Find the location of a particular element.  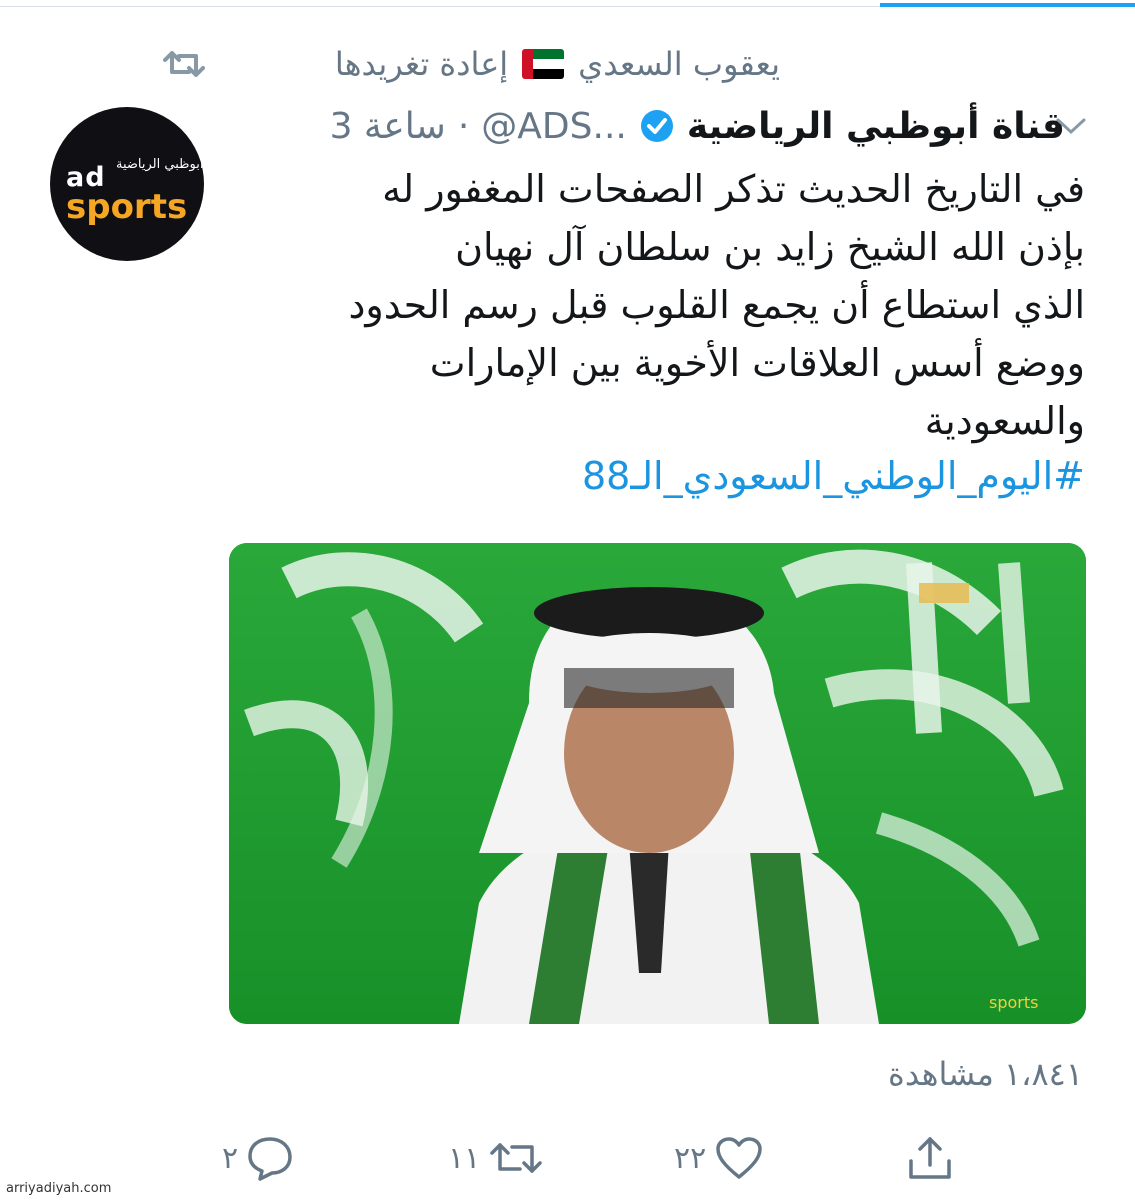

chevron-down-icon is located at coordinates (1071, 126).